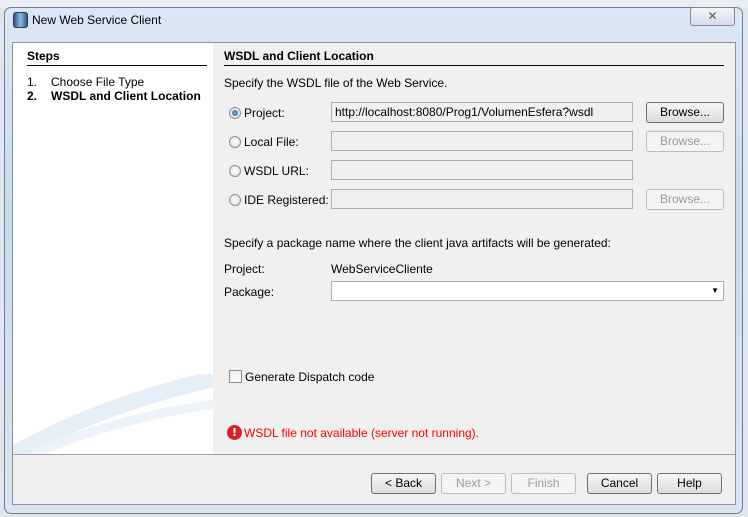 The image size is (748, 517). I want to click on app-icon, so click(20, 20).